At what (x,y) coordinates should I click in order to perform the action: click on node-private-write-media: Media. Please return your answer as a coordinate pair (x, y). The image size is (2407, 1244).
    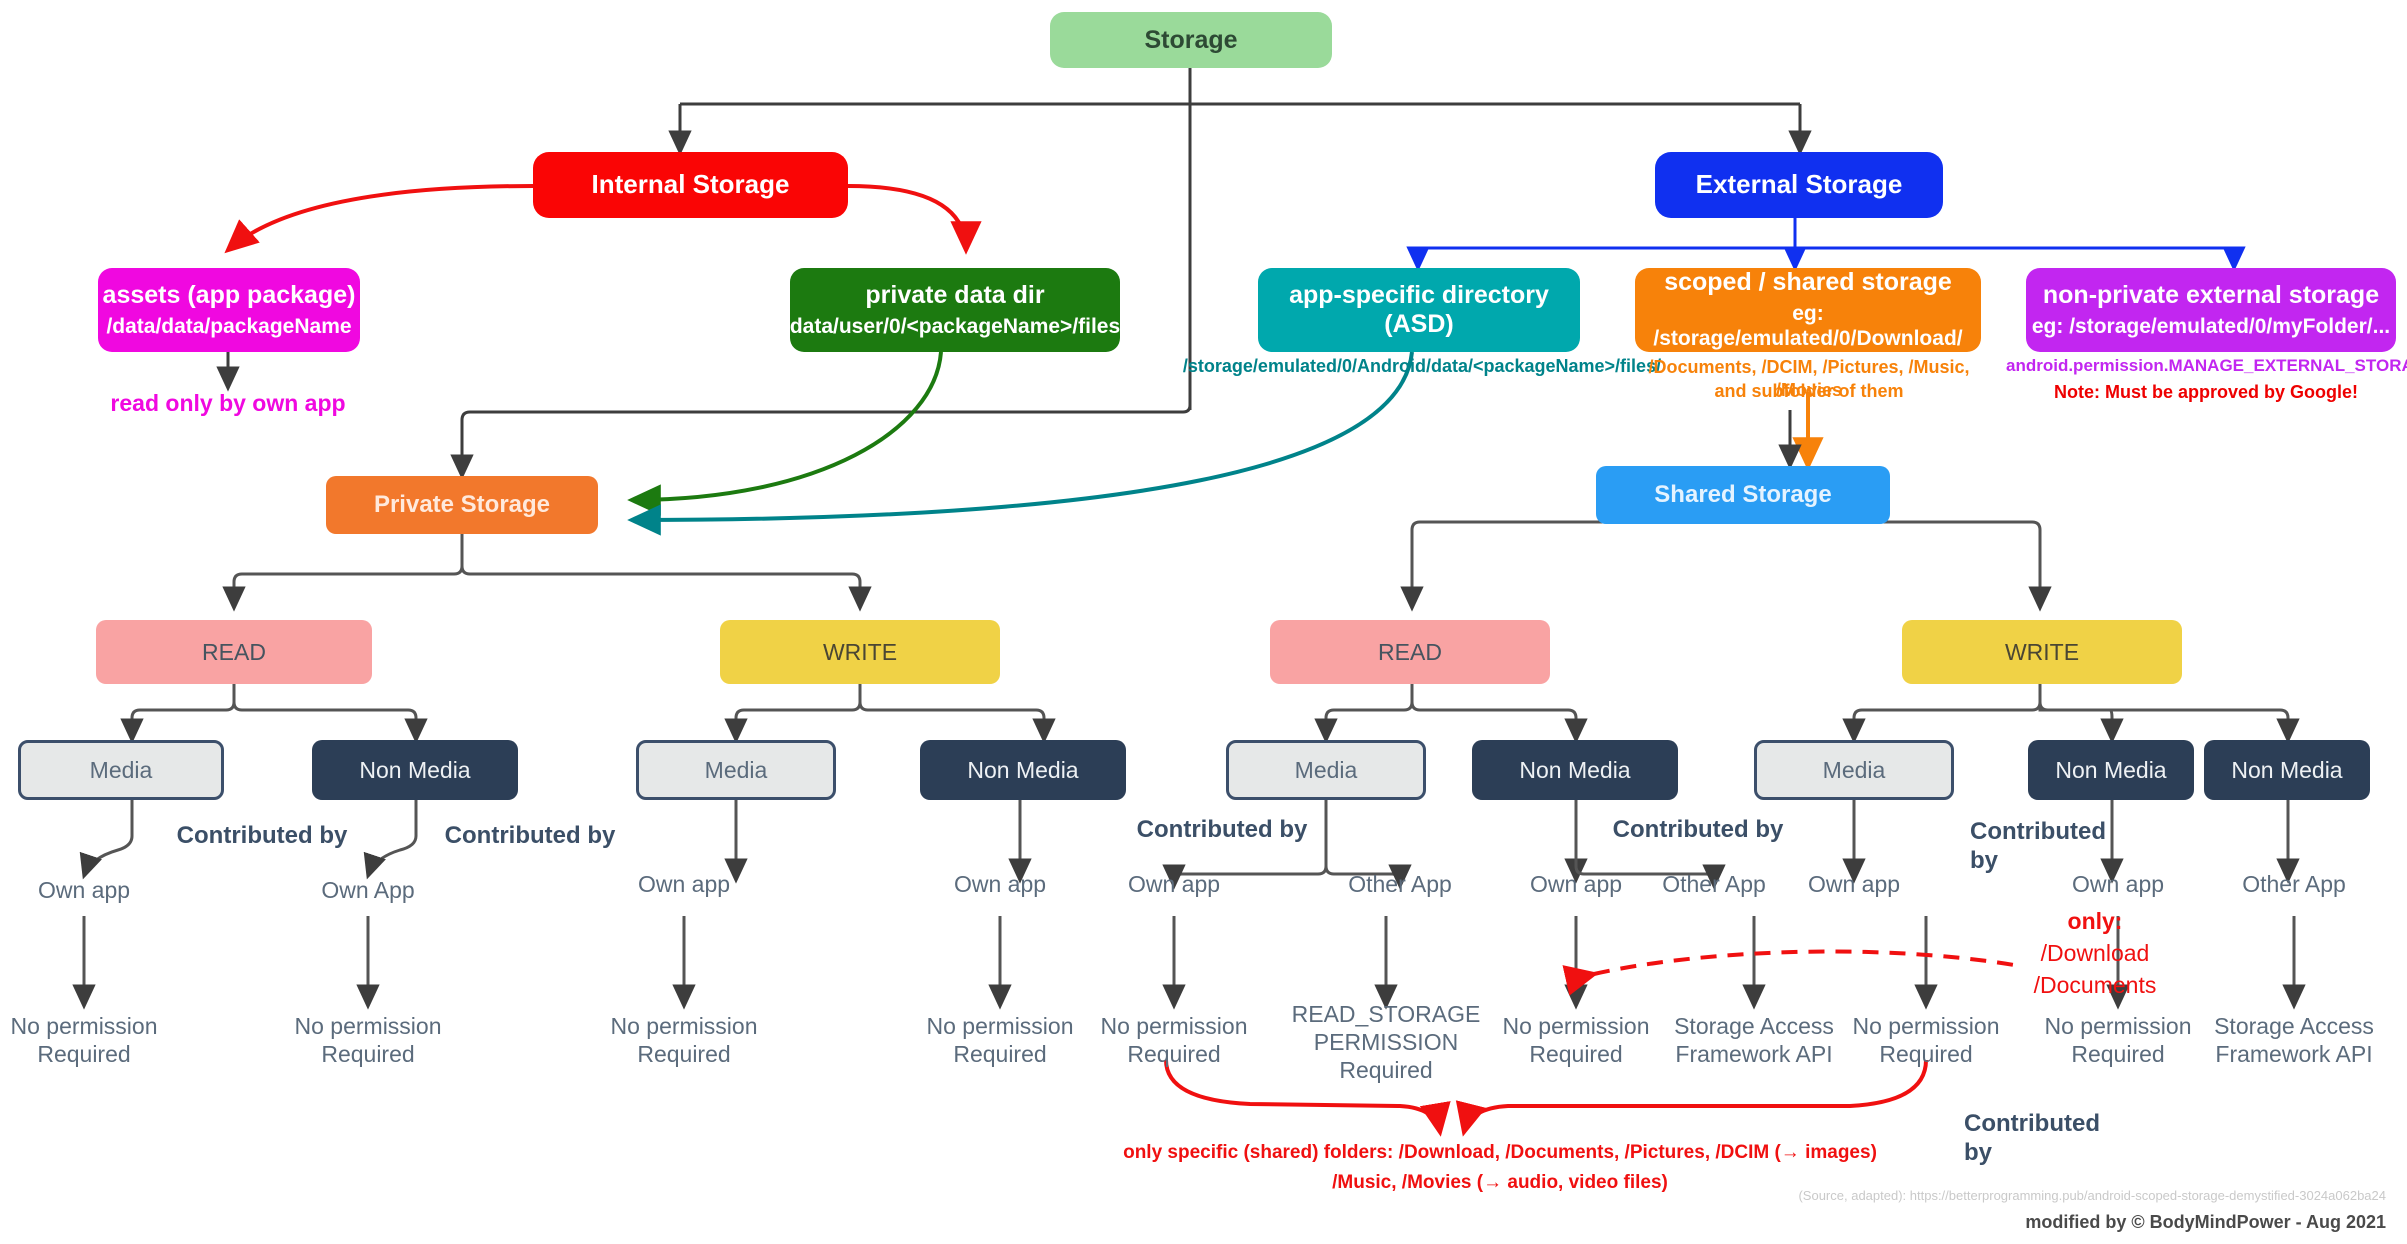
    Looking at the image, I should click on (736, 770).